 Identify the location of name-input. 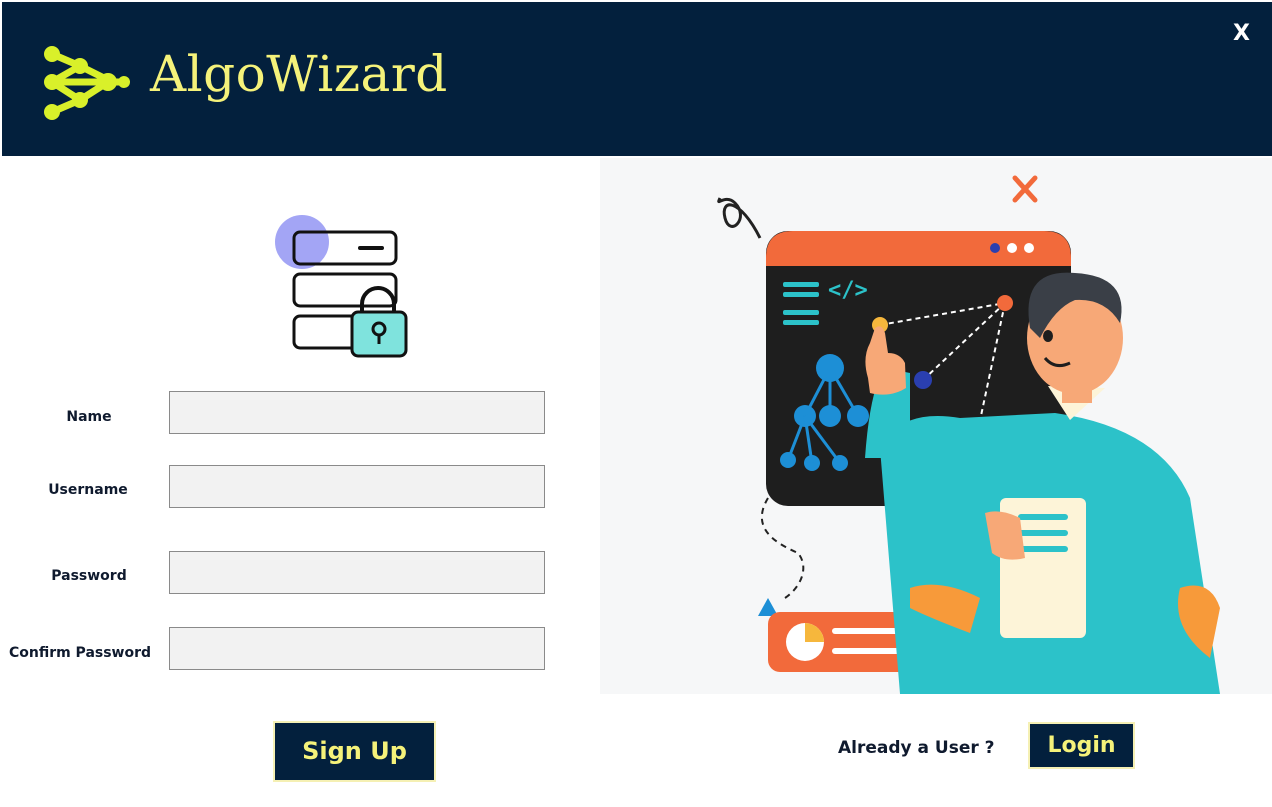
(357, 412).